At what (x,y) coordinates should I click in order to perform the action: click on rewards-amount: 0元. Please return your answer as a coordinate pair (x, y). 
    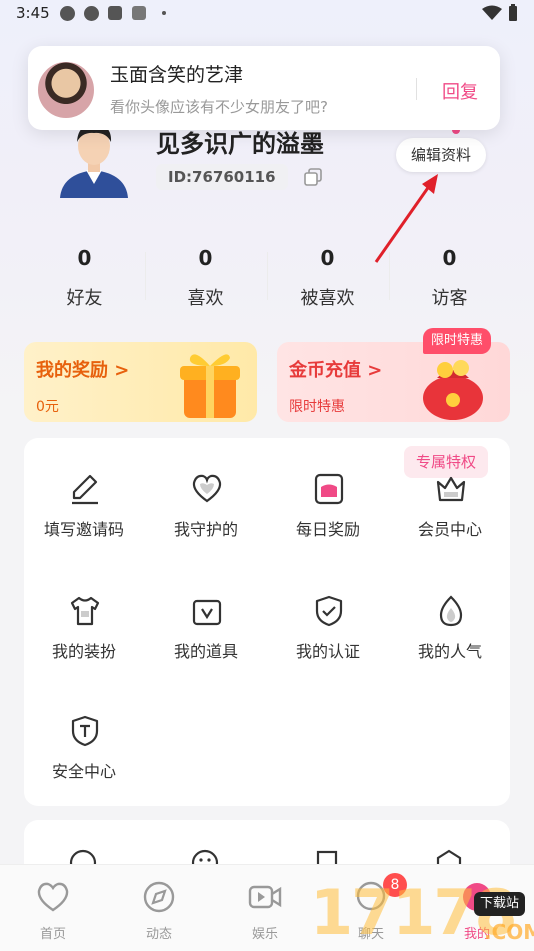
    Looking at the image, I should click on (47, 407).